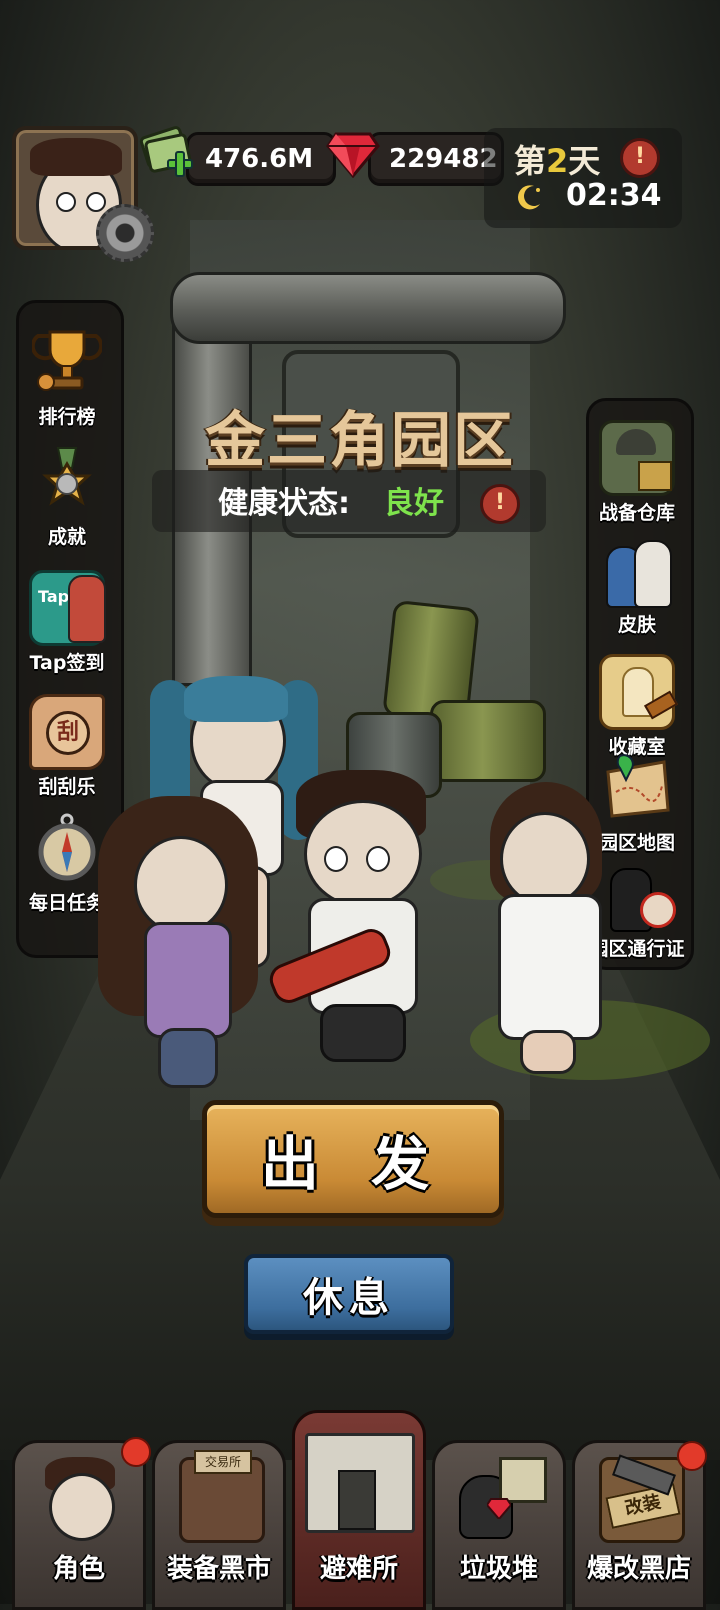 The width and height of the screenshot is (720, 1610). I want to click on day-number: 2, so click(557, 161).